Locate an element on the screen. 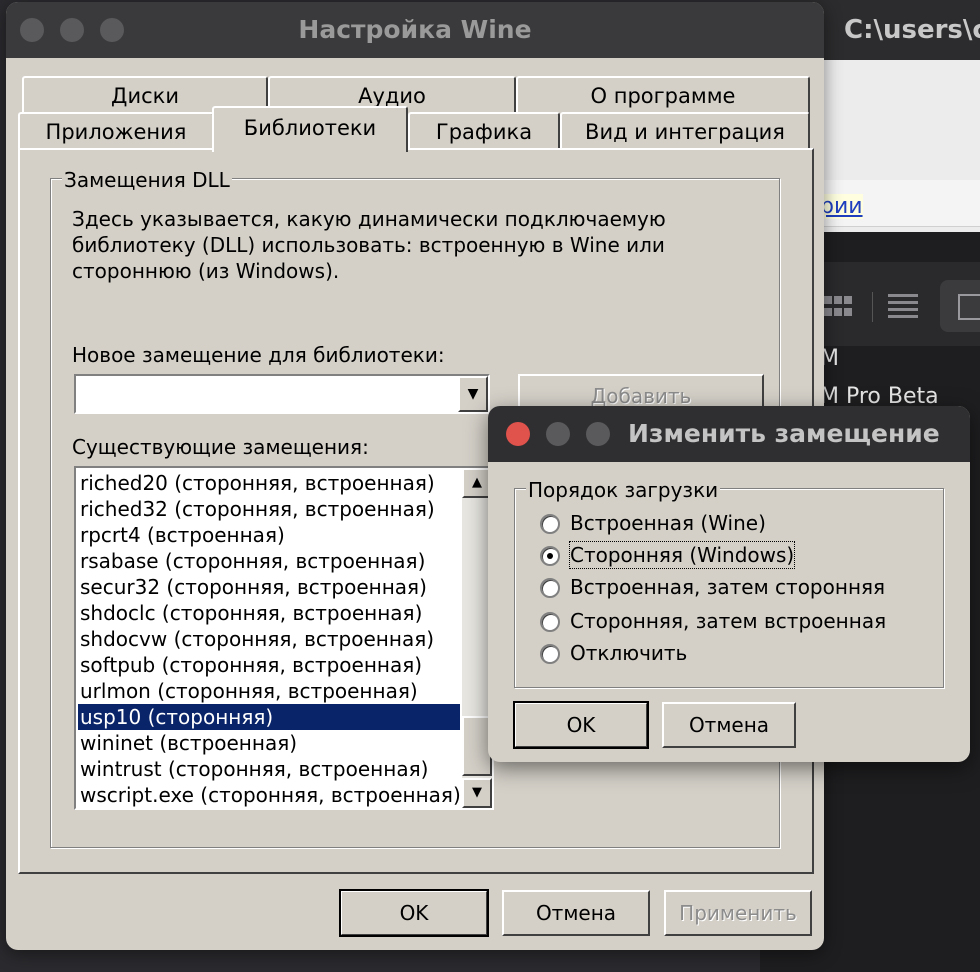 Image resolution: width=980 pixels, height=972 pixels. list-item: wscript.exe (сторонняя, встроенная) is located at coordinates (269, 795).